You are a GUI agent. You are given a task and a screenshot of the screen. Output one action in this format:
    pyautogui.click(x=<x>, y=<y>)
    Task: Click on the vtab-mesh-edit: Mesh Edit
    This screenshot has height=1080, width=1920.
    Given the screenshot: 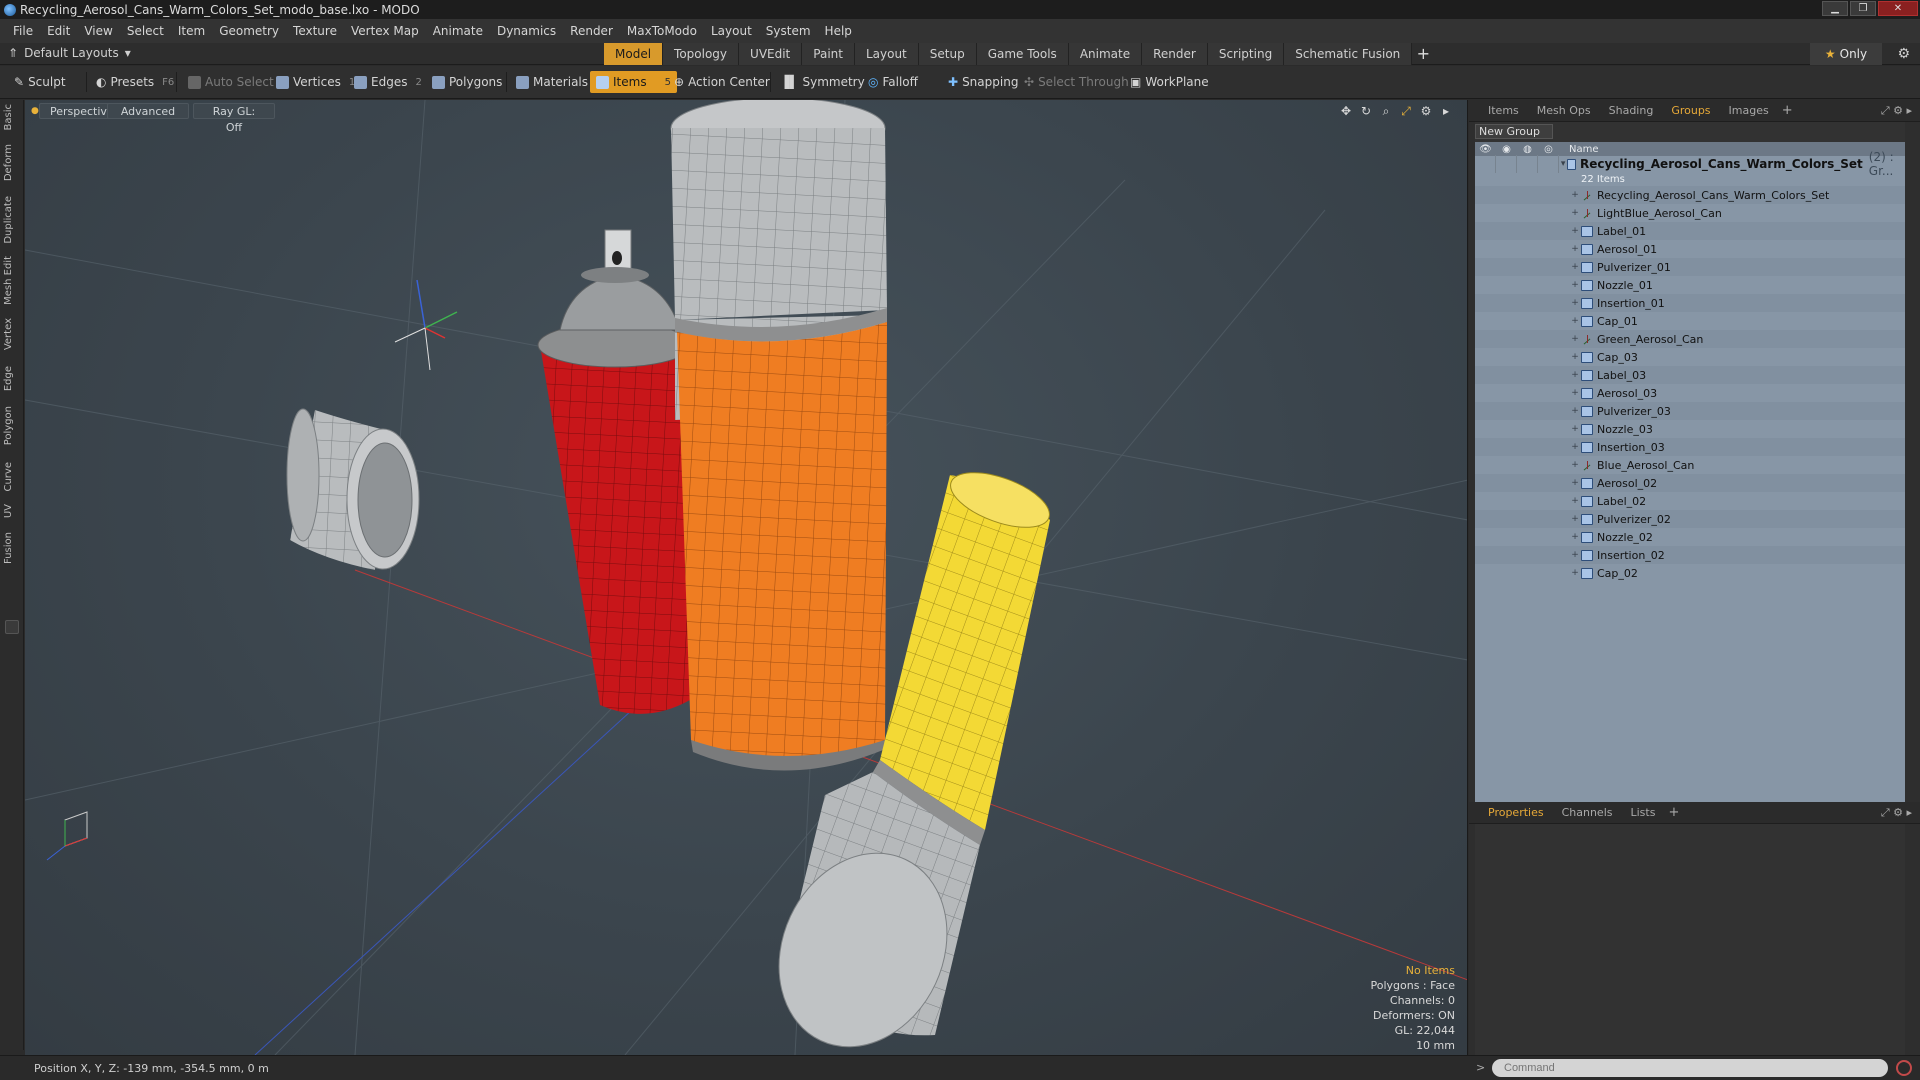 What is the action you would take?
    pyautogui.click(x=12, y=280)
    